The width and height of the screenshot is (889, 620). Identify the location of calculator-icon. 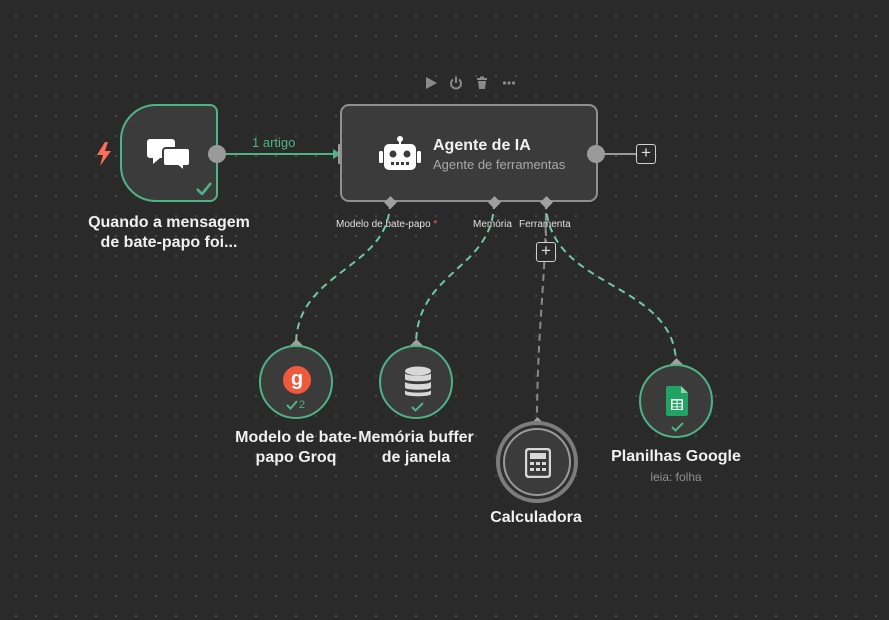
(538, 463).